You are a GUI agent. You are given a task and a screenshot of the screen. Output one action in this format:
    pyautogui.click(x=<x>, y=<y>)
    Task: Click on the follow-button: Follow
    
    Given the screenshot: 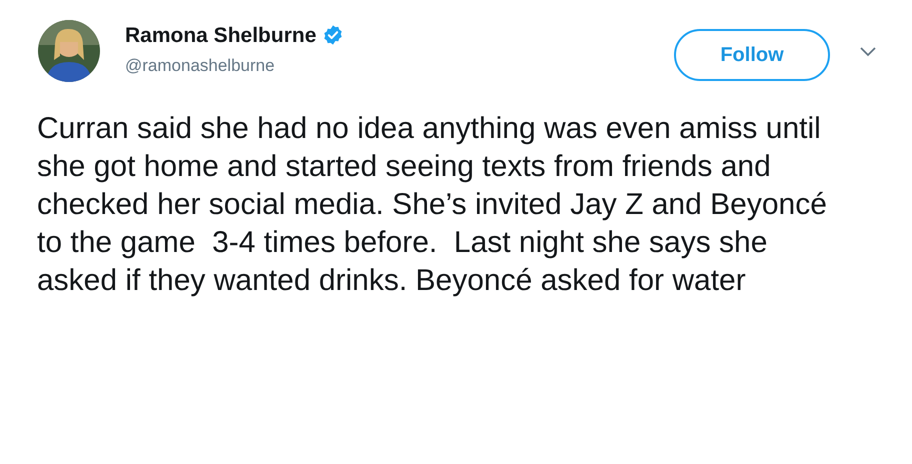 What is the action you would take?
    pyautogui.click(x=752, y=55)
    